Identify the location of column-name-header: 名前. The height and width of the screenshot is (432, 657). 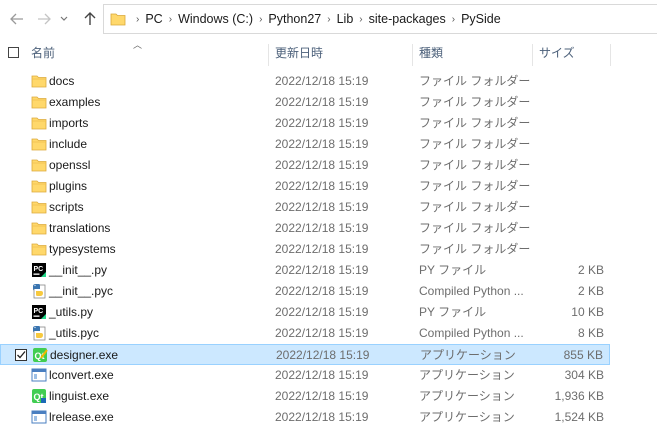
(43, 53).